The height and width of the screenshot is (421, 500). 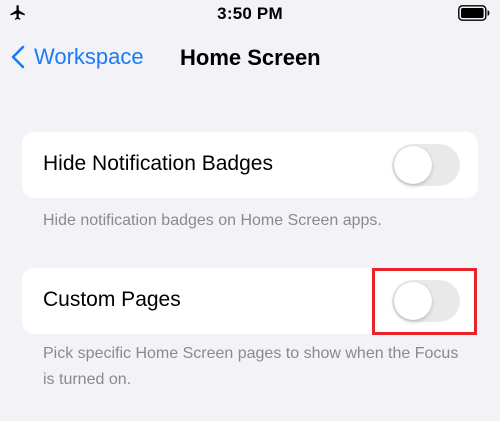 I want to click on setting-label: Custom Pages, so click(x=112, y=299).